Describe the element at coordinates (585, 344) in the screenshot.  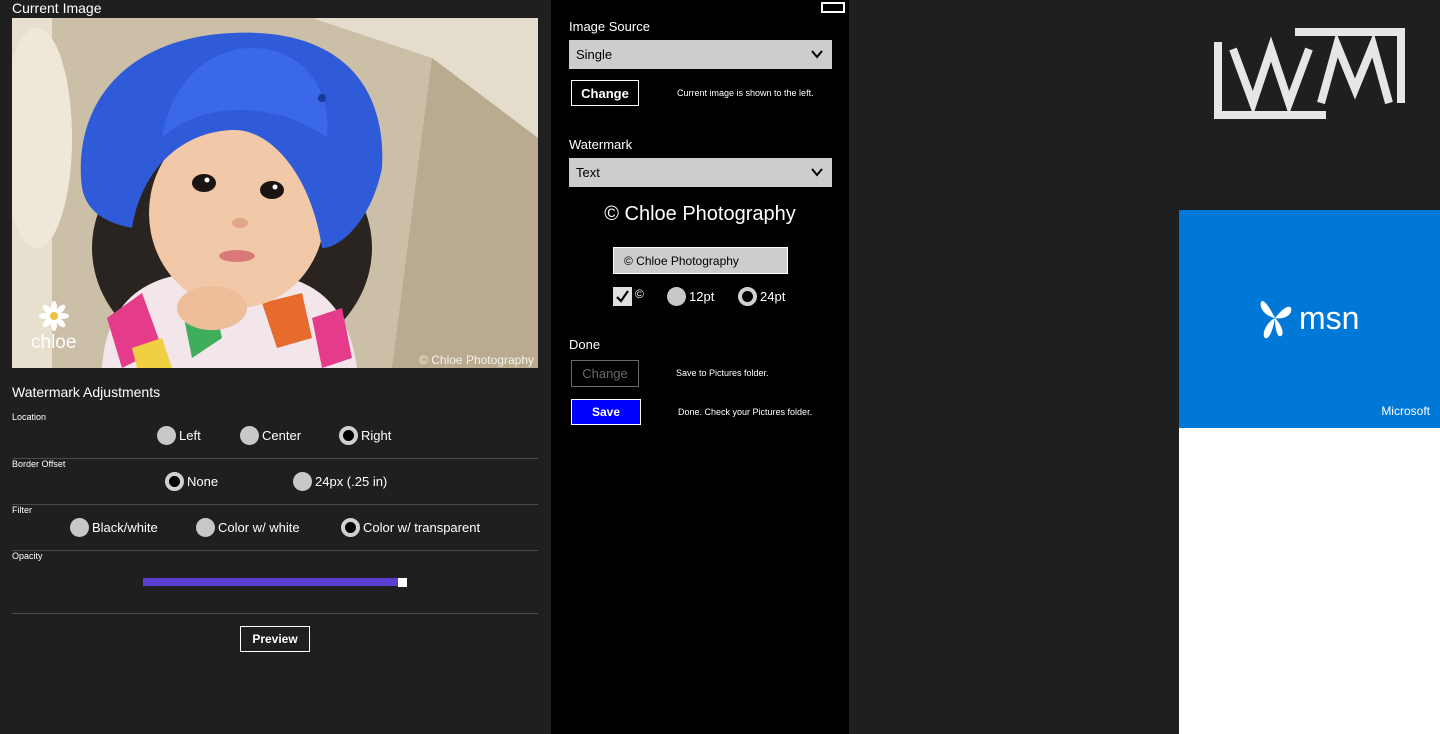
I see `done-label: Done` at that location.